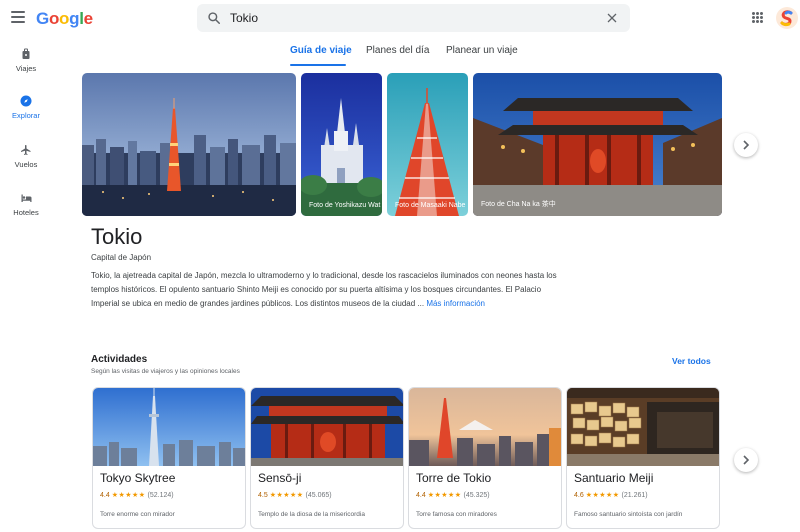  Describe the element at coordinates (137, 514) in the screenshot. I see `activity-description: Torre enorme con mirador` at that location.